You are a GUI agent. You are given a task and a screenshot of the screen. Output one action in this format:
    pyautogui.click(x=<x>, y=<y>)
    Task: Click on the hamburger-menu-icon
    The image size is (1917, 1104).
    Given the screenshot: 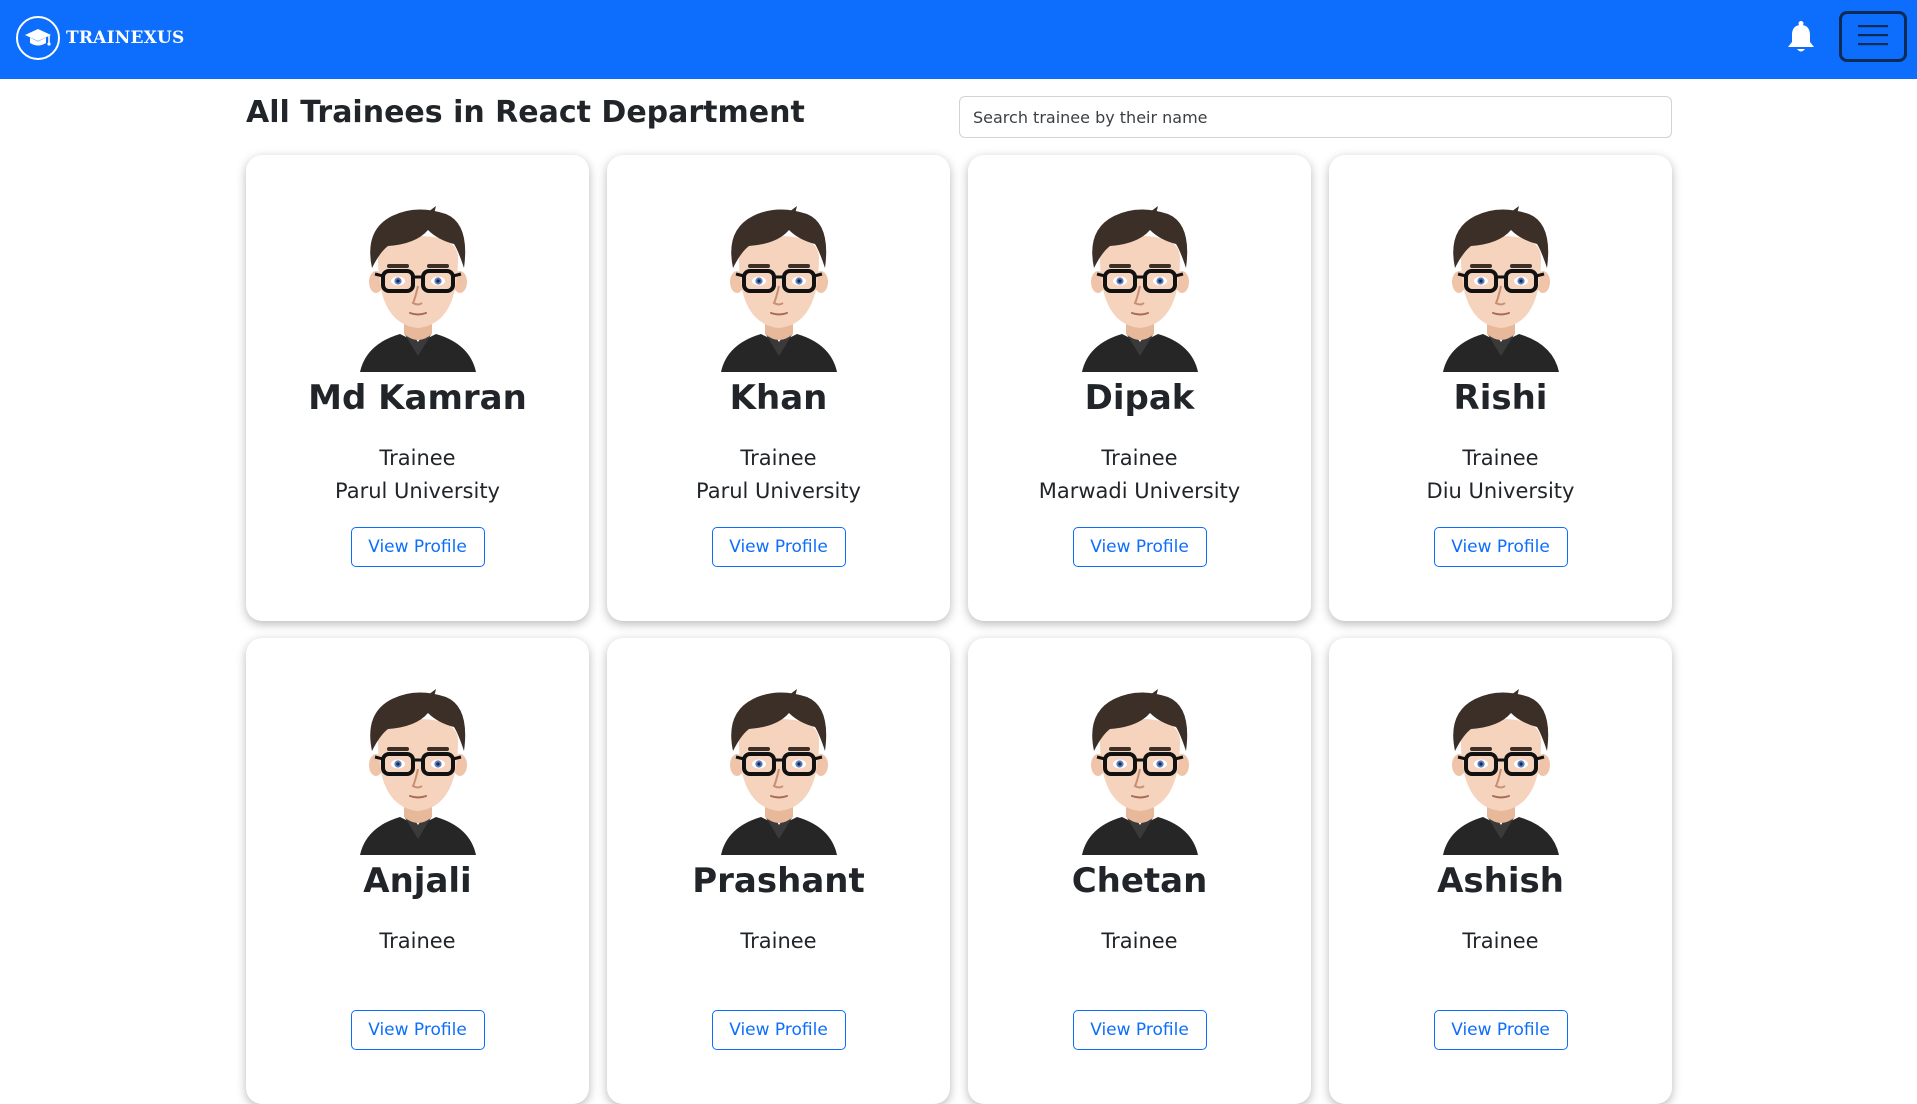 What is the action you would take?
    pyautogui.click(x=1873, y=36)
    